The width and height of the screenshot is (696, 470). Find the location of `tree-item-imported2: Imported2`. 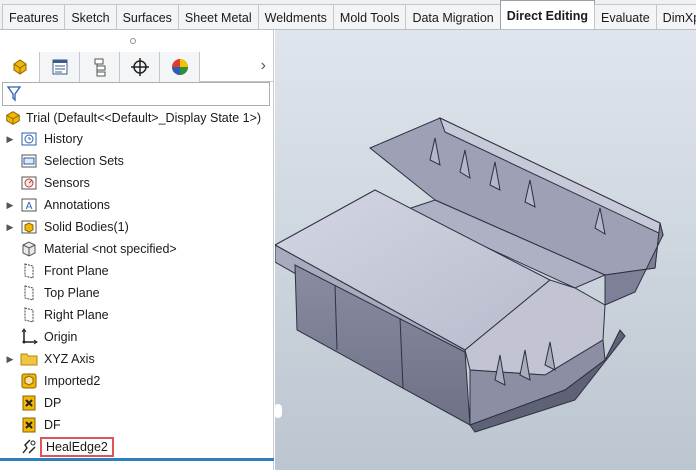

tree-item-imported2: Imported2 is located at coordinates (137, 381).